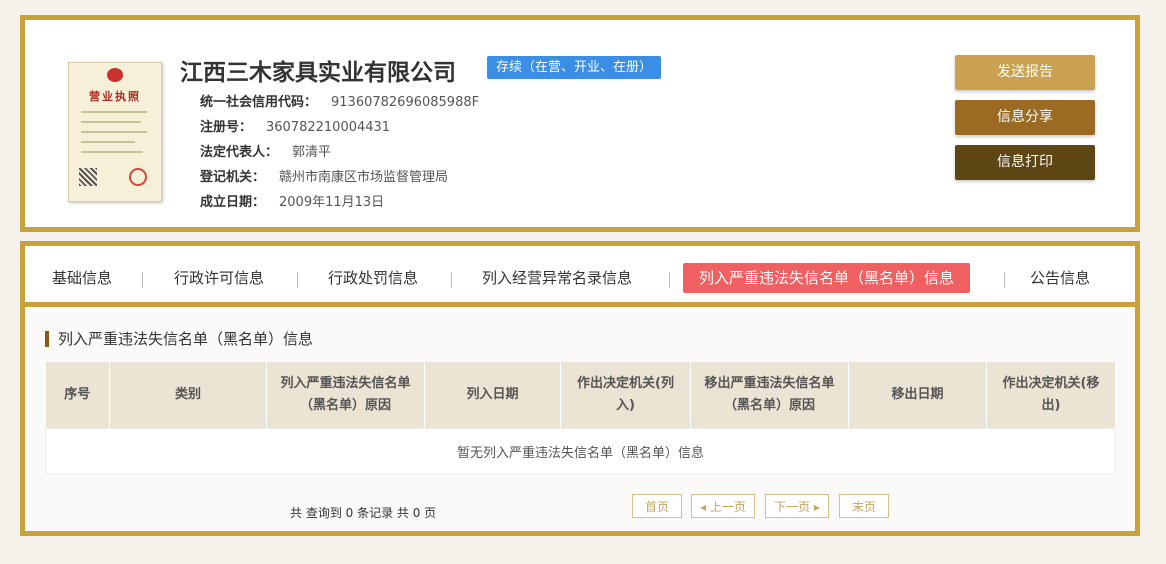 This screenshot has height=564, width=1166. Describe the element at coordinates (705, 507) in the screenshot. I see `chevron-left-icon: ◂` at that location.